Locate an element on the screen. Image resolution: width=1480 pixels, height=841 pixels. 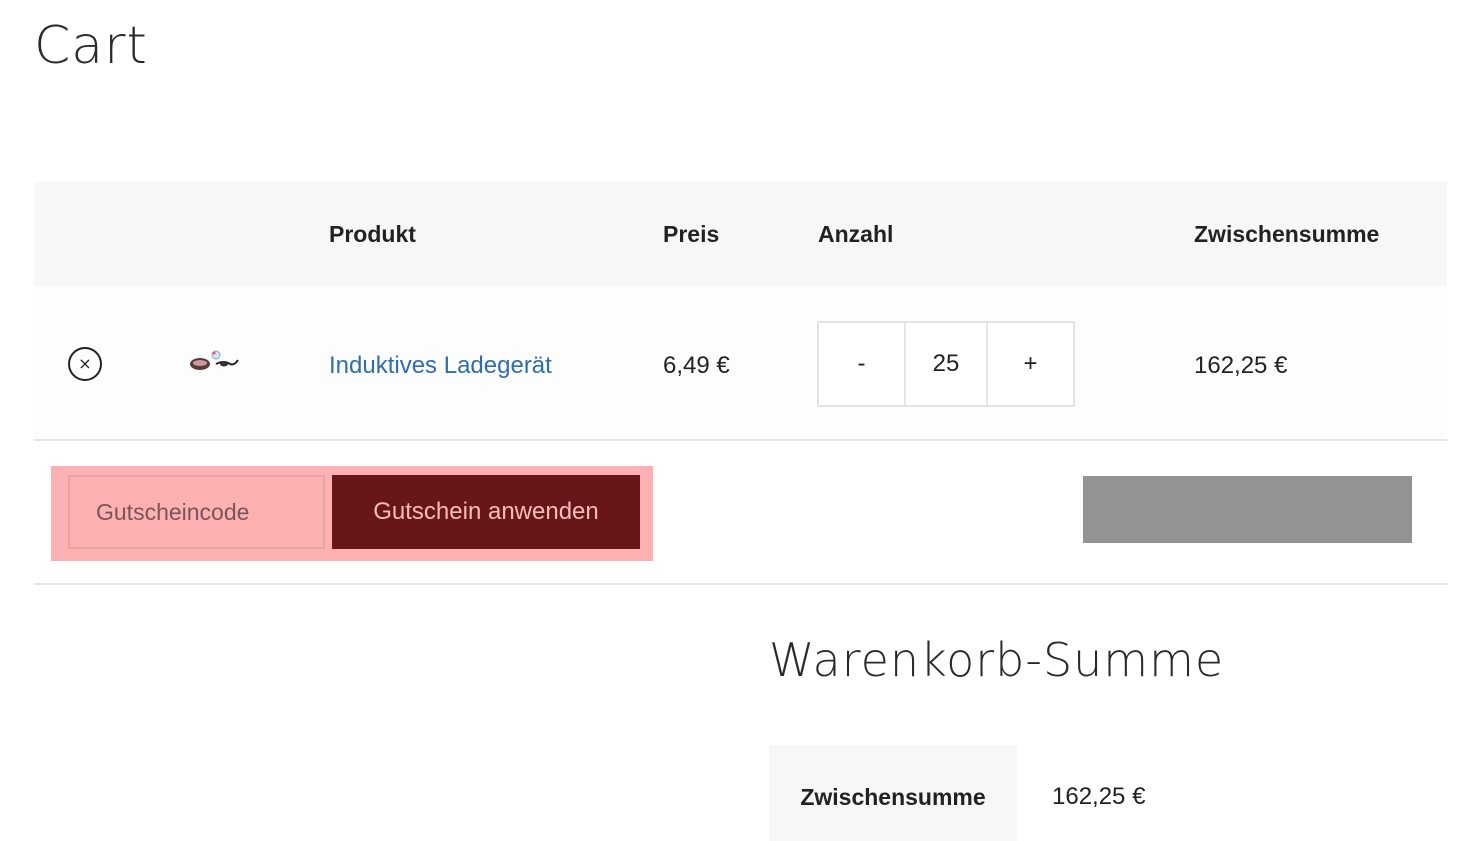
product-price: 6,49 € is located at coordinates (696, 365).